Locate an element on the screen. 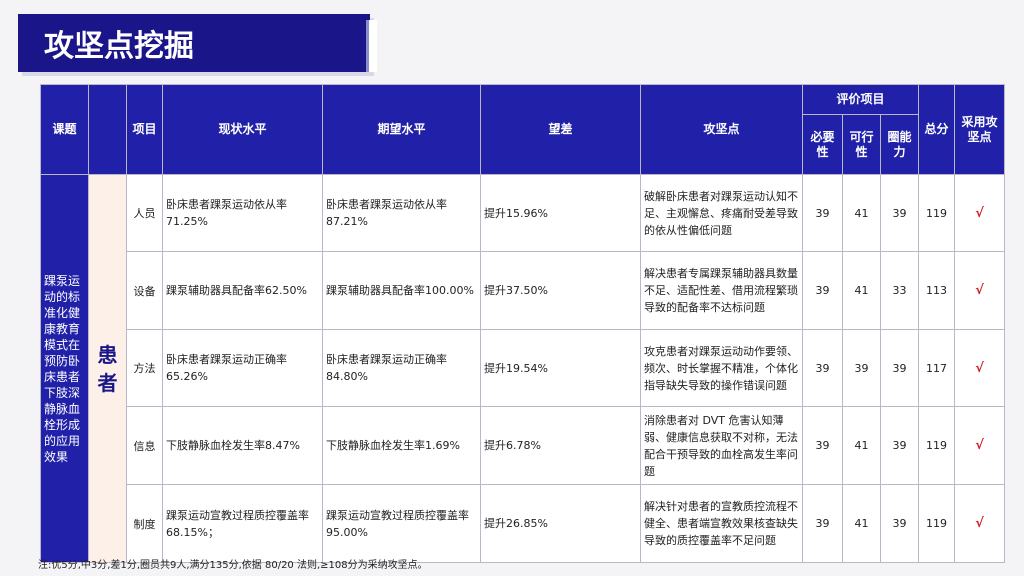 This screenshot has height=576, width=1024. header-key-point: 攻坚点 is located at coordinates (721, 129).